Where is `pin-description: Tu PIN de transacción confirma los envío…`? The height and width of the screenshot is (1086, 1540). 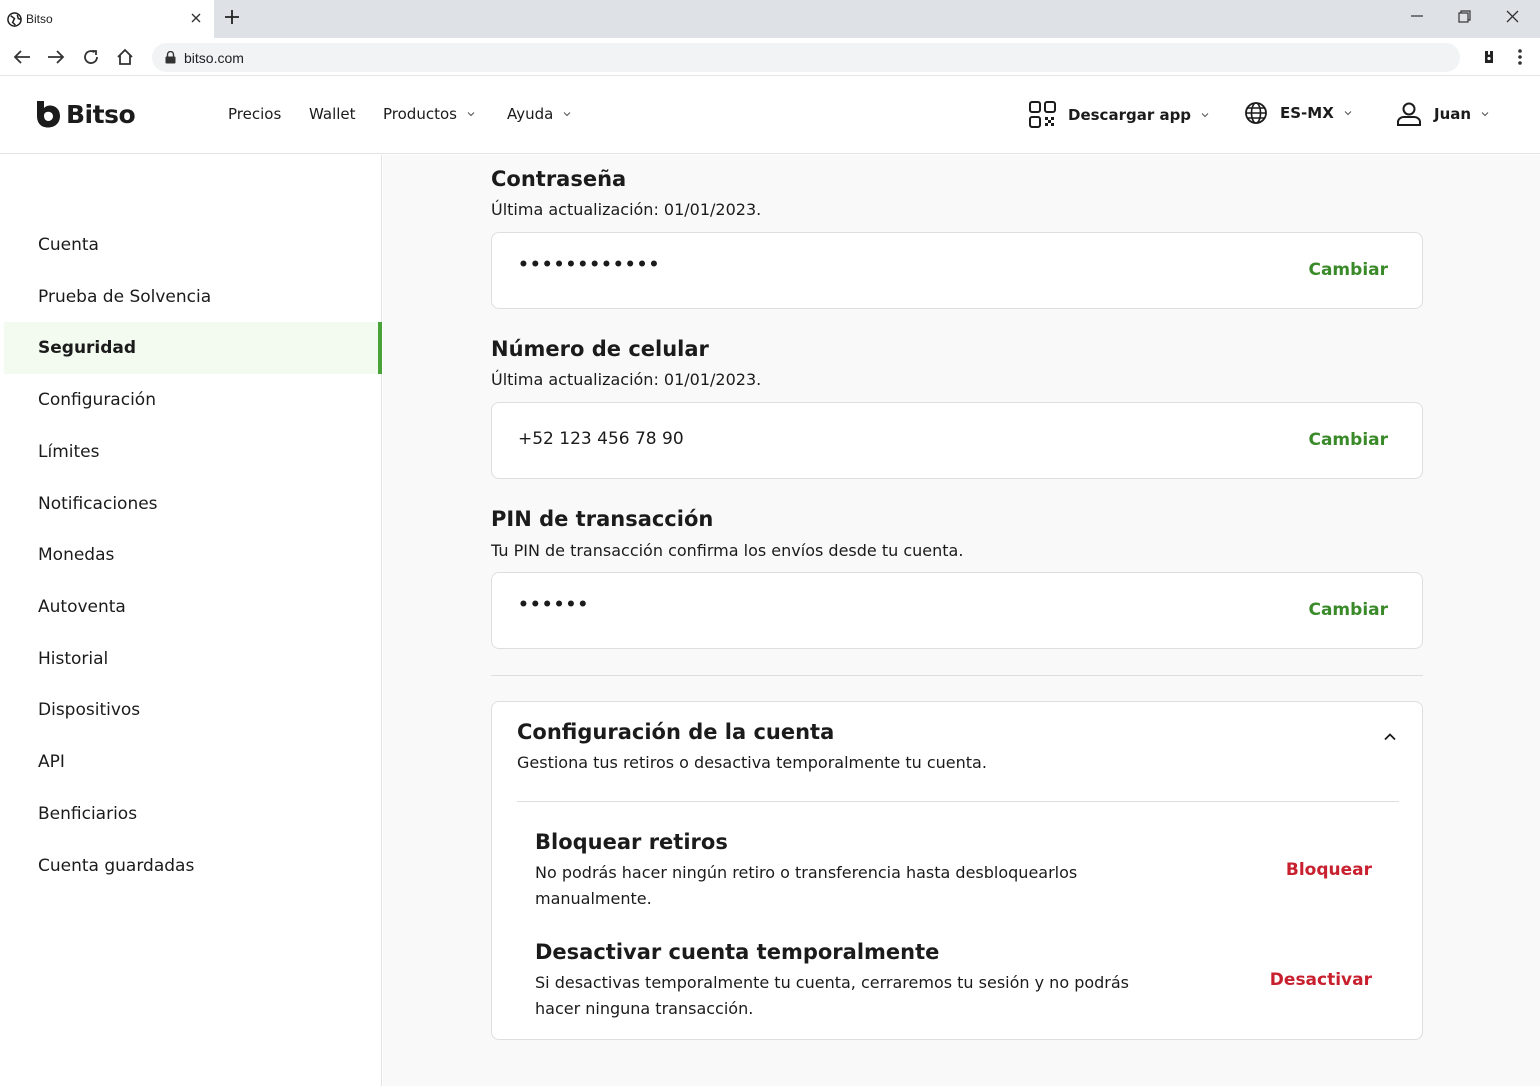 pin-description: Tu PIN de transacción confirma los envío… is located at coordinates (727, 550).